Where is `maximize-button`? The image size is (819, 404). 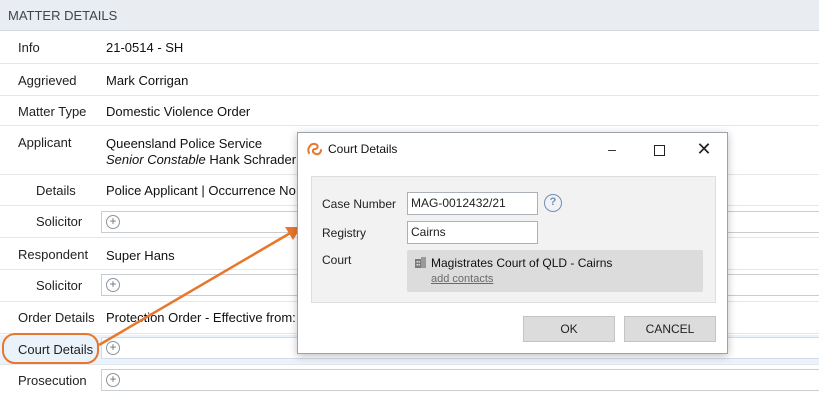
maximize-button is located at coordinates (659, 149).